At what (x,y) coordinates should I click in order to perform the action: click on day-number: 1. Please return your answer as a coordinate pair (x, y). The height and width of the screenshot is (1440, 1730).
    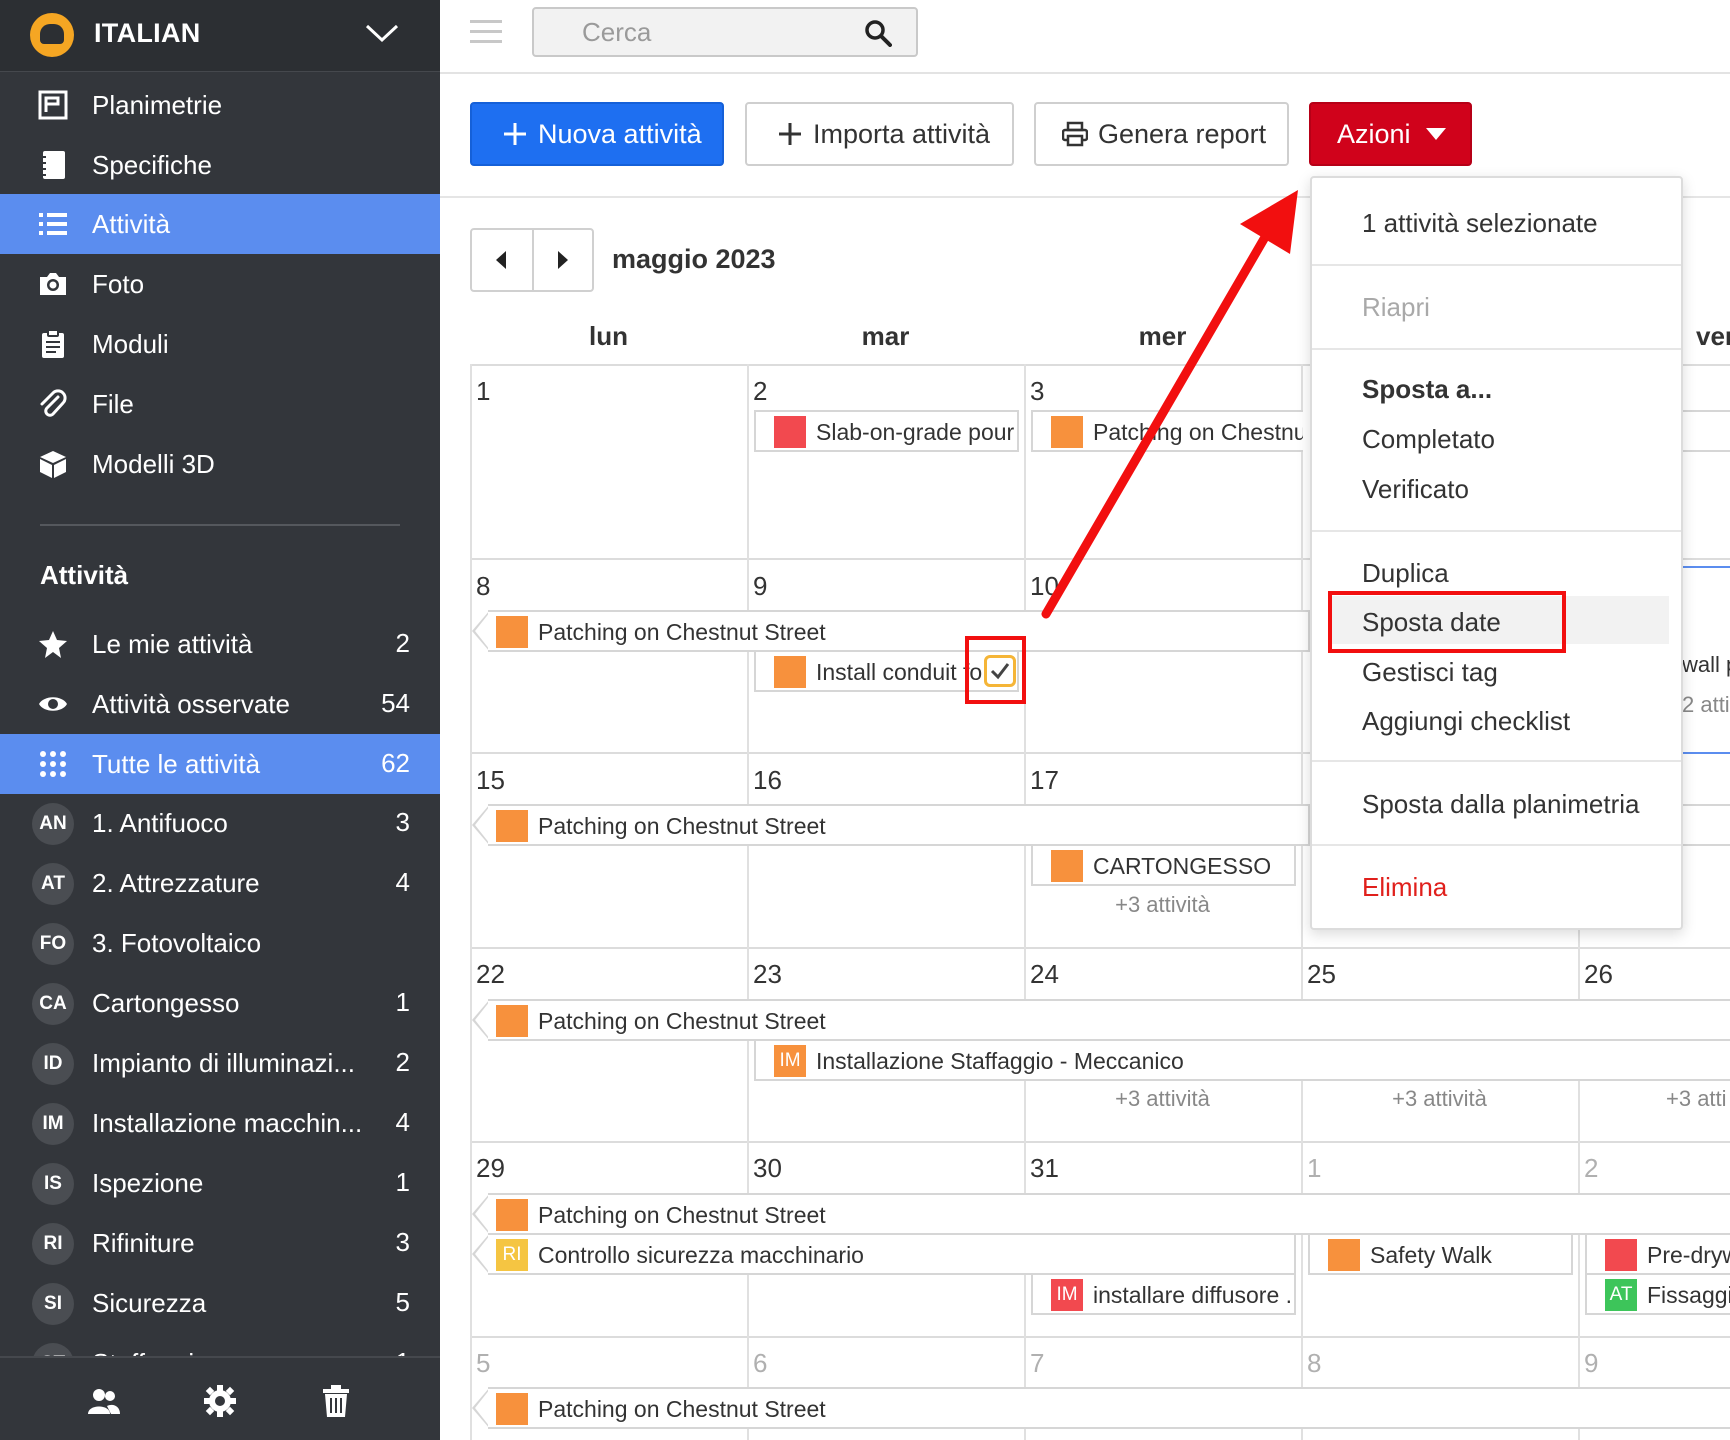
    Looking at the image, I should click on (1314, 1168).